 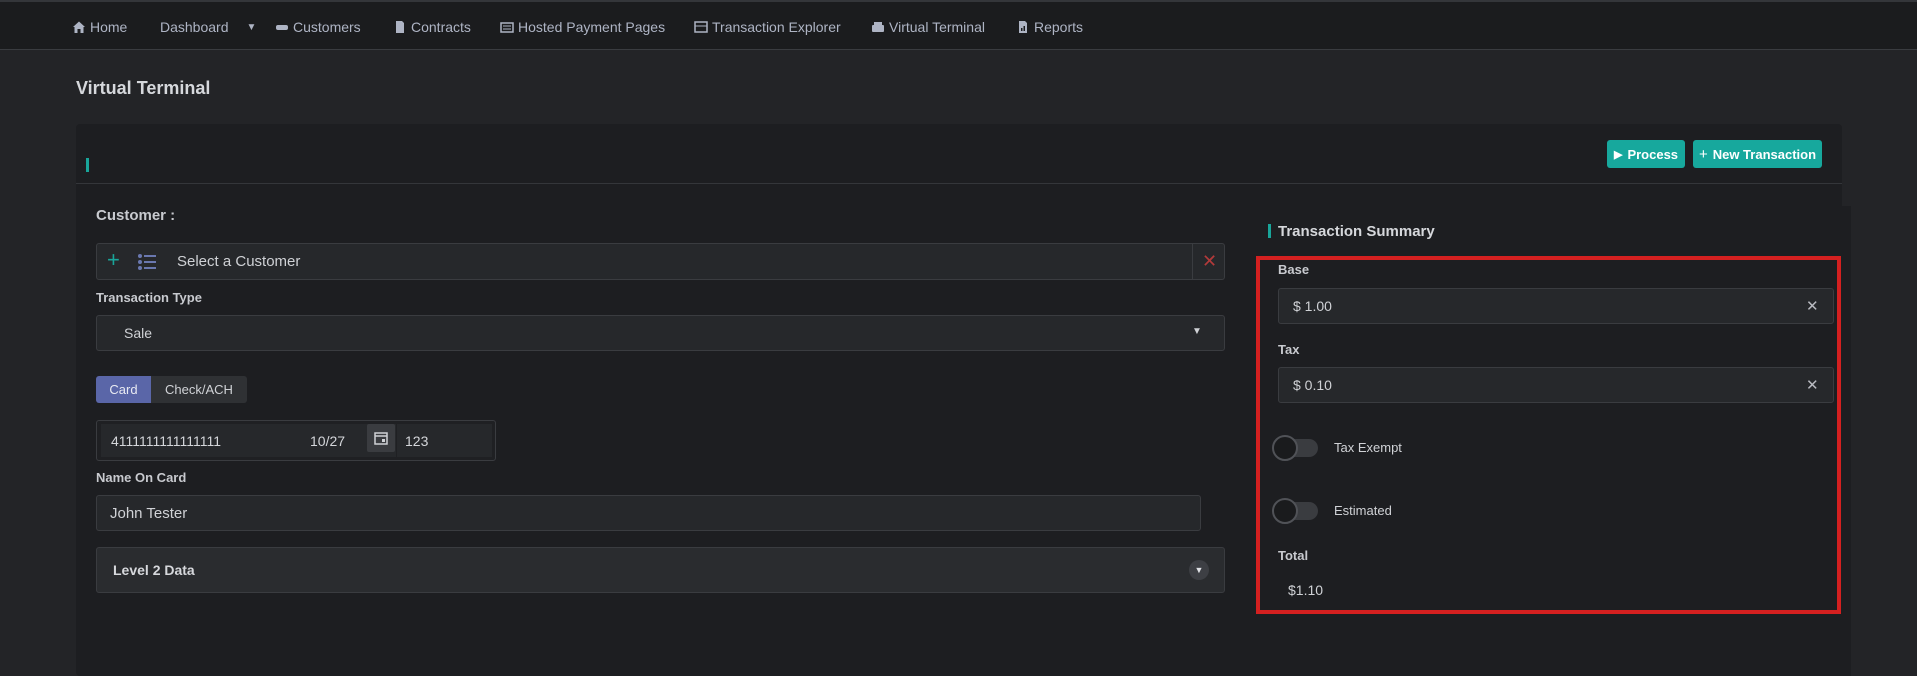 What do you see at coordinates (147, 262) in the screenshot?
I see `list-icon` at bounding box center [147, 262].